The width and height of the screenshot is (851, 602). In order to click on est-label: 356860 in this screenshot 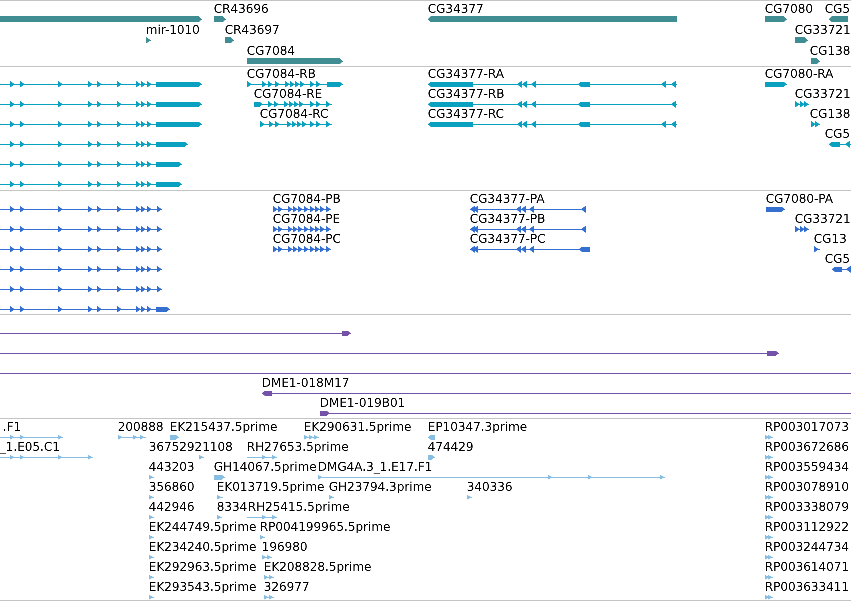, I will do `click(172, 487)`.